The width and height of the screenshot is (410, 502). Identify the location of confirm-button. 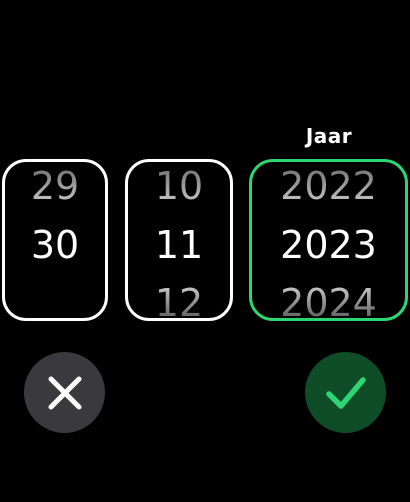
(345, 392).